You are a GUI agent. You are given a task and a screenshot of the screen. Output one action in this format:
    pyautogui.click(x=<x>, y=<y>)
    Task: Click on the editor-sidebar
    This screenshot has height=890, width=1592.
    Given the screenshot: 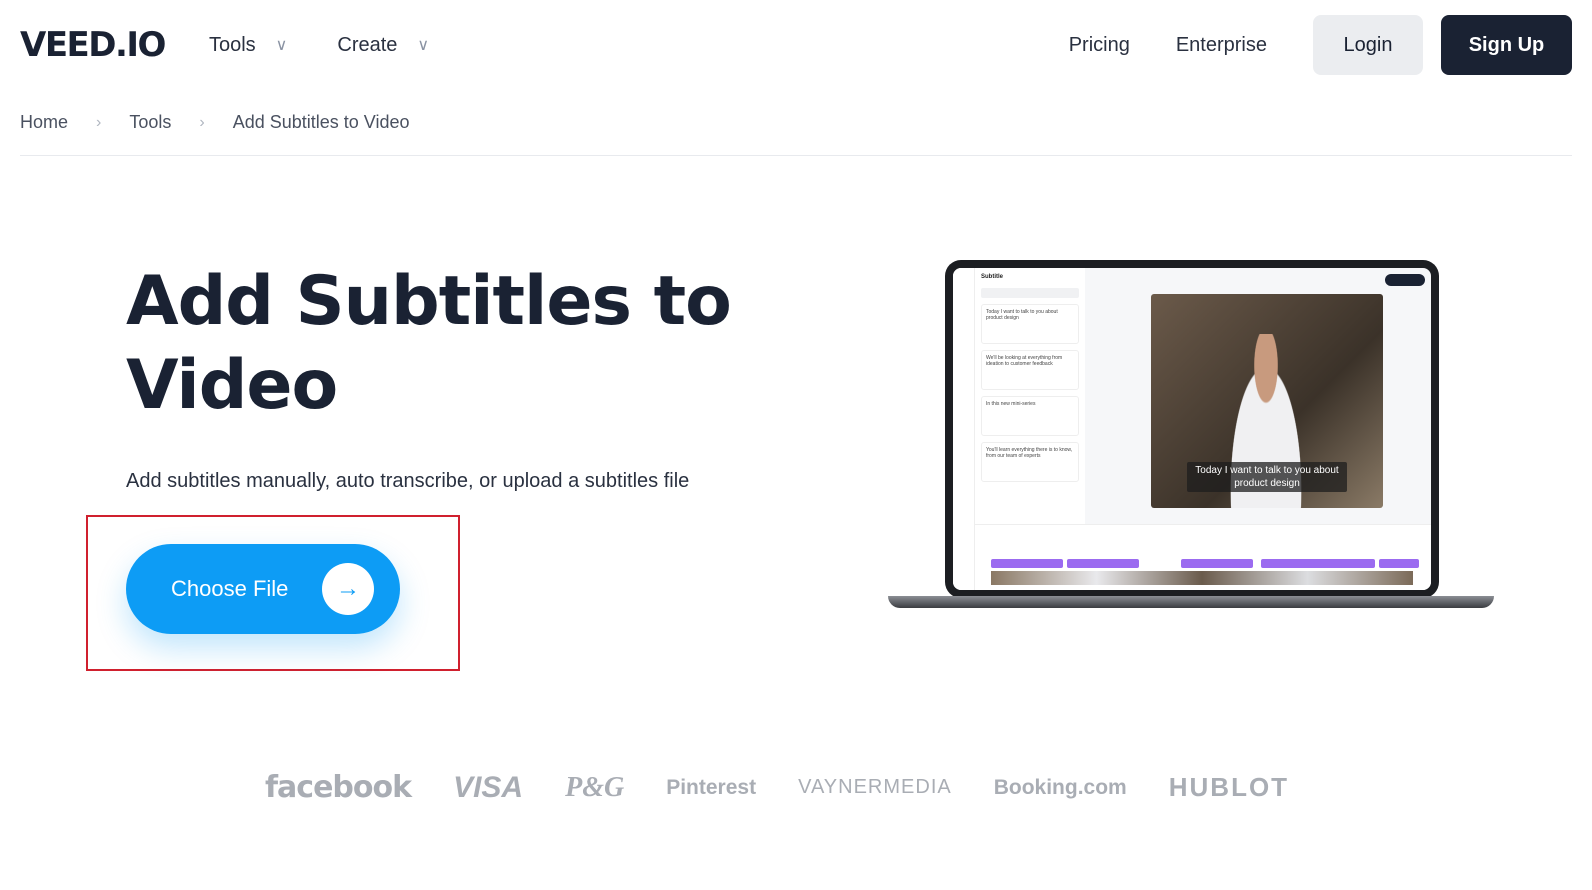 What is the action you would take?
    pyautogui.click(x=964, y=429)
    